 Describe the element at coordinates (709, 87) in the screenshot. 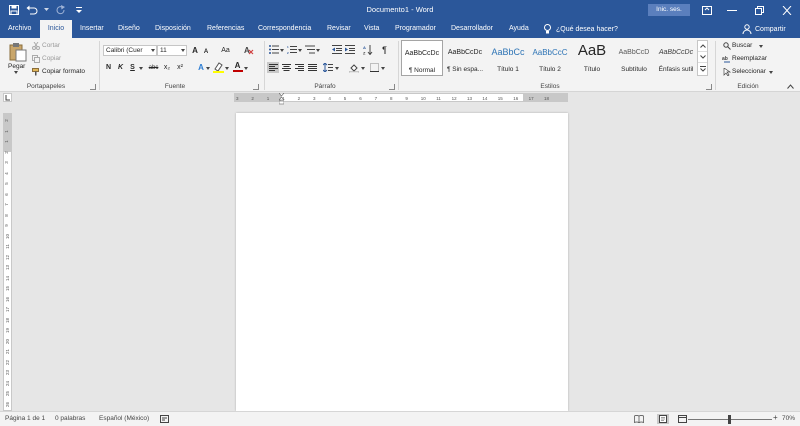

I see `styles-launcher-icon` at that location.